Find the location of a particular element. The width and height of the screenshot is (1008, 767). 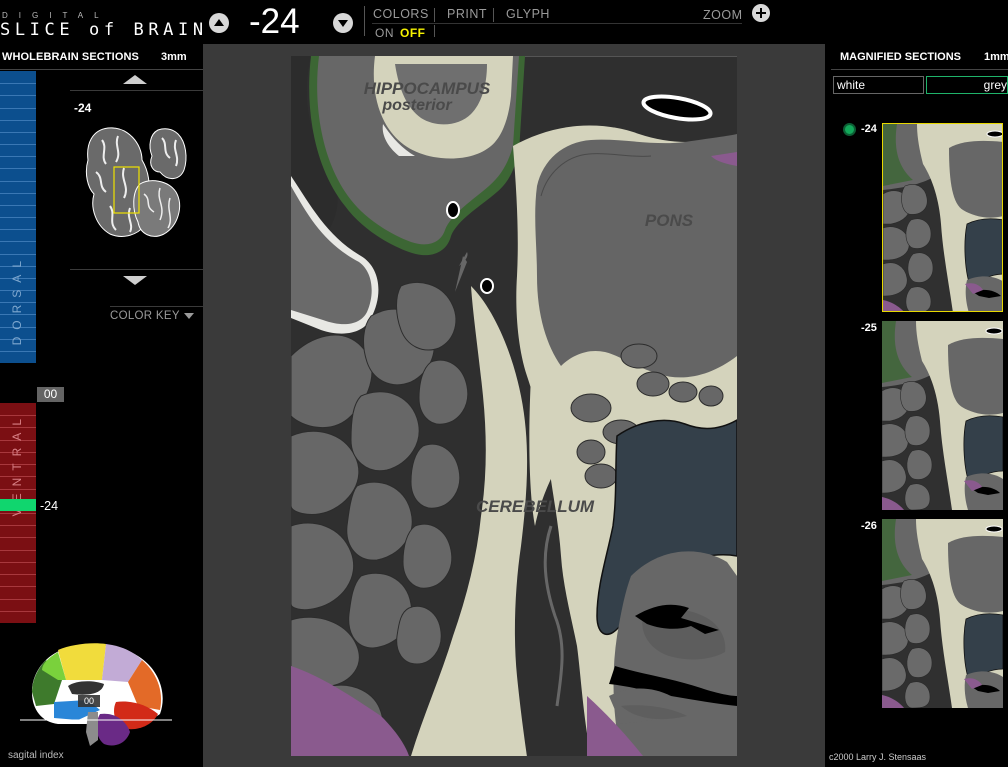

plus-icon is located at coordinates (761, 13).